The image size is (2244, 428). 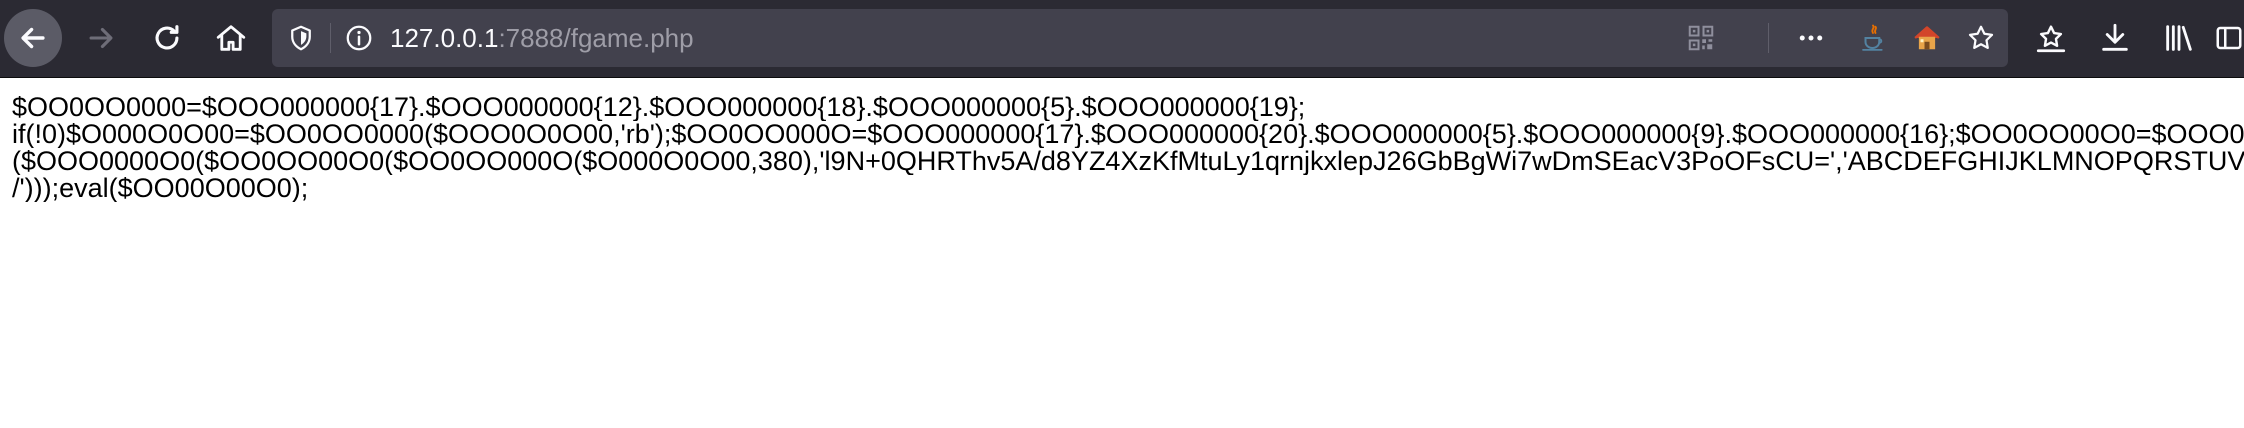 What do you see at coordinates (301, 38) in the screenshot?
I see `tracking-shield-icon` at bounding box center [301, 38].